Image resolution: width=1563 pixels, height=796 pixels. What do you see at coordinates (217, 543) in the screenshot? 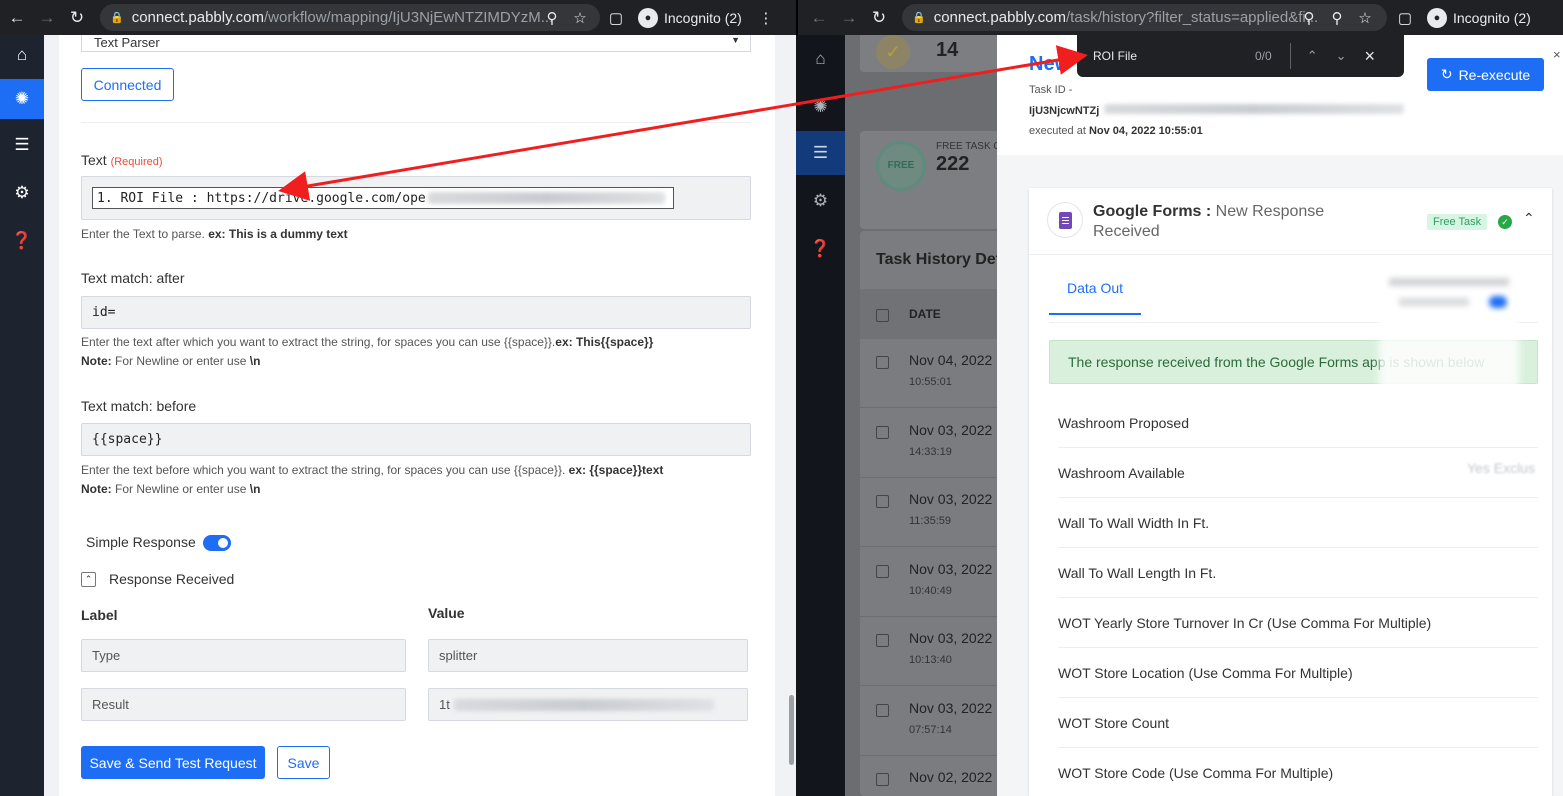
I see `simple-response-toggle` at bounding box center [217, 543].